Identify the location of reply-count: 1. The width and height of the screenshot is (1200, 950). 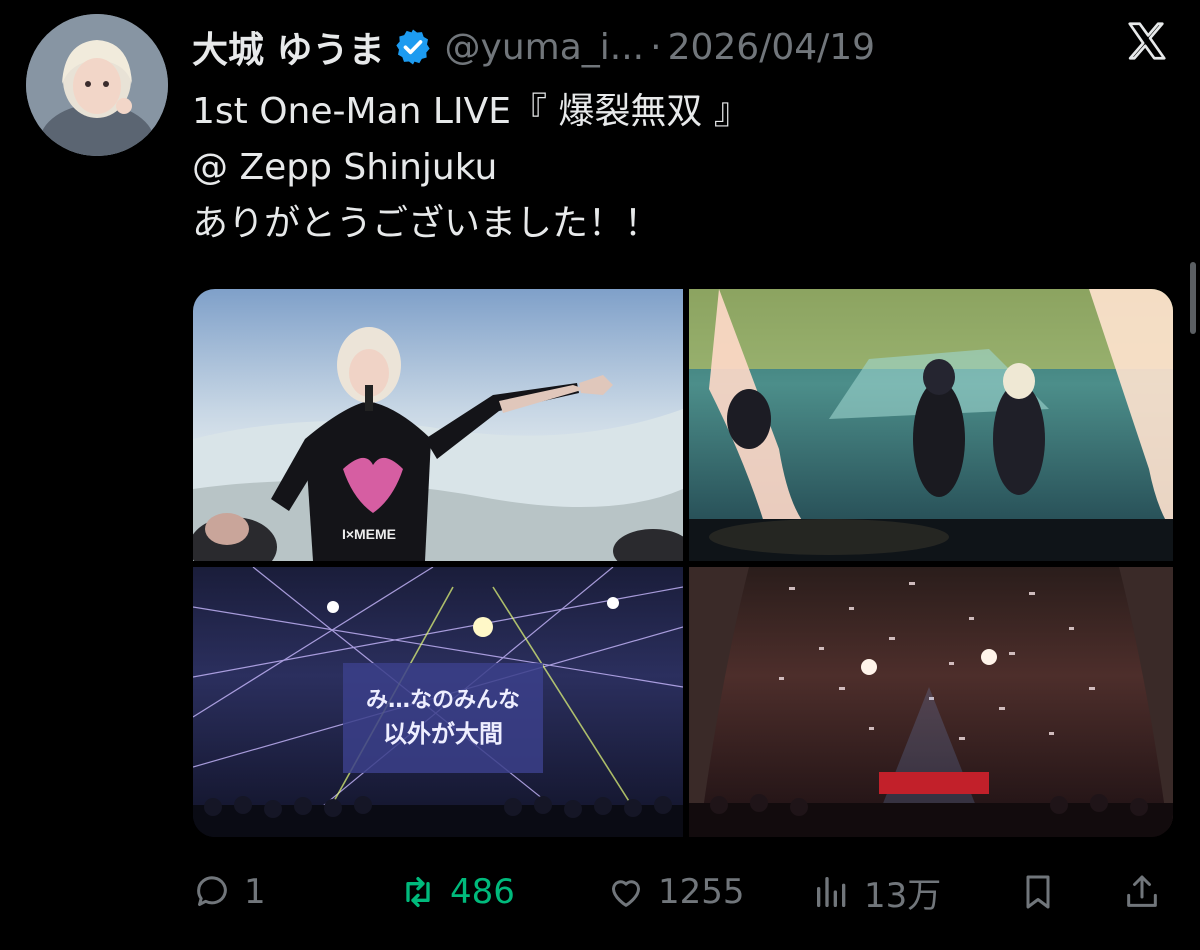
(255, 892).